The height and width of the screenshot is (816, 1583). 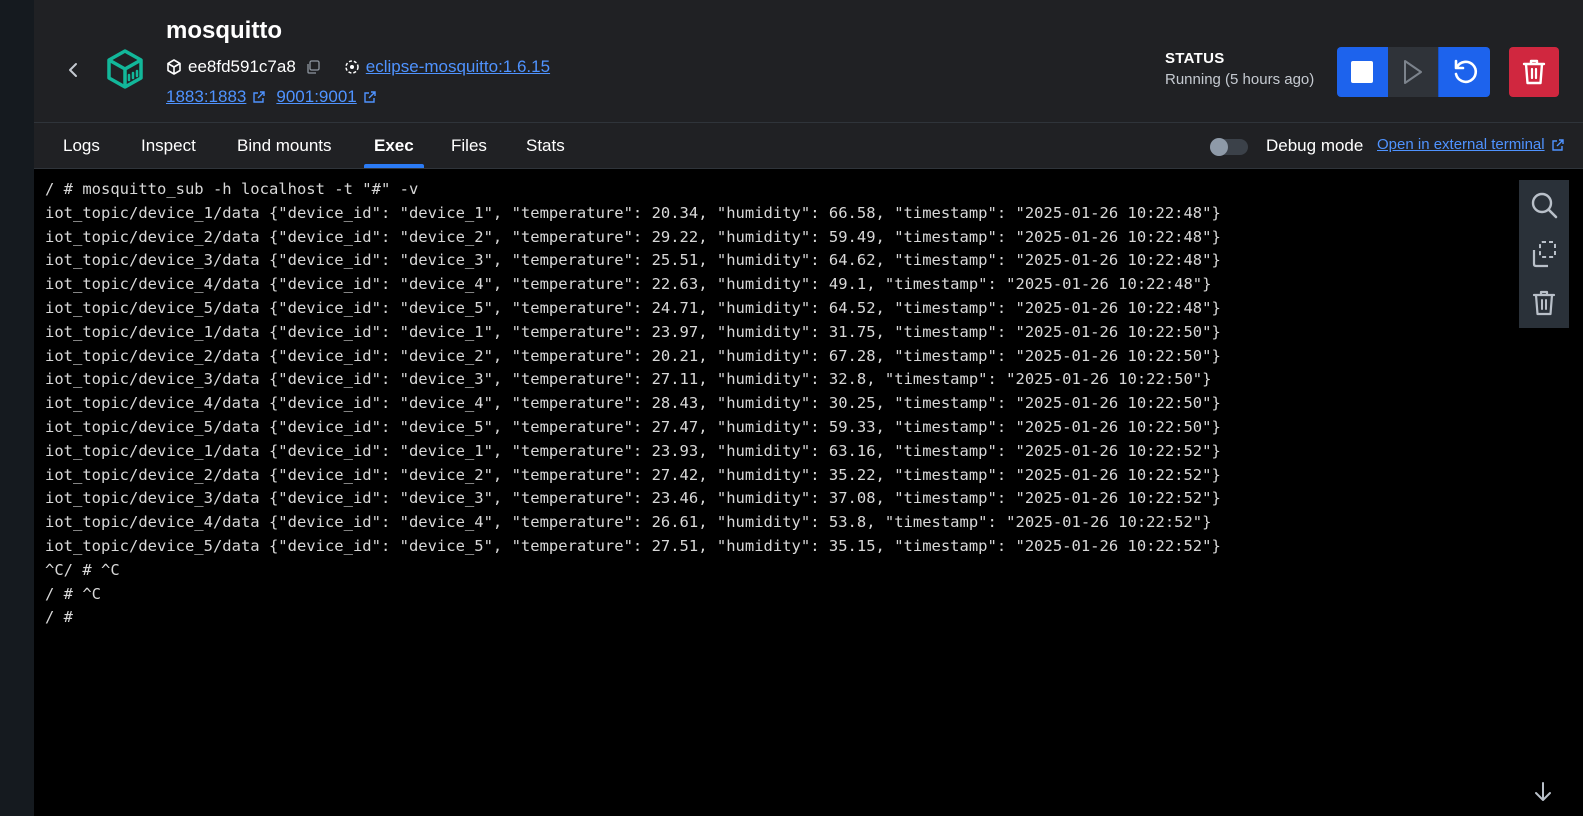 I want to click on chevron-left-icon, so click(x=73, y=70).